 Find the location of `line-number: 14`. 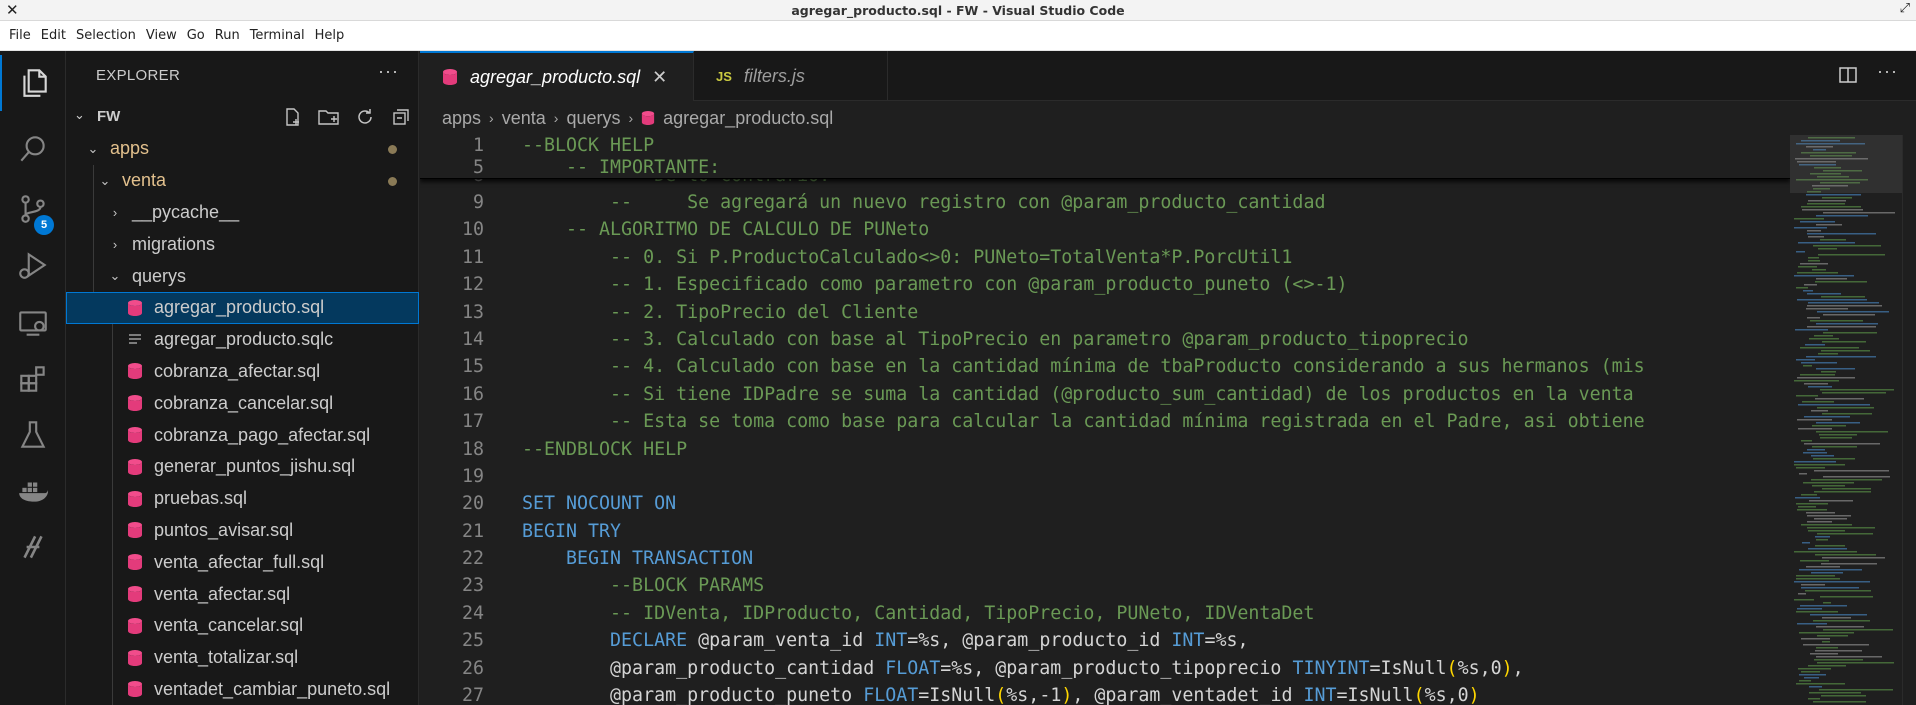

line-number: 14 is located at coordinates (472, 339).